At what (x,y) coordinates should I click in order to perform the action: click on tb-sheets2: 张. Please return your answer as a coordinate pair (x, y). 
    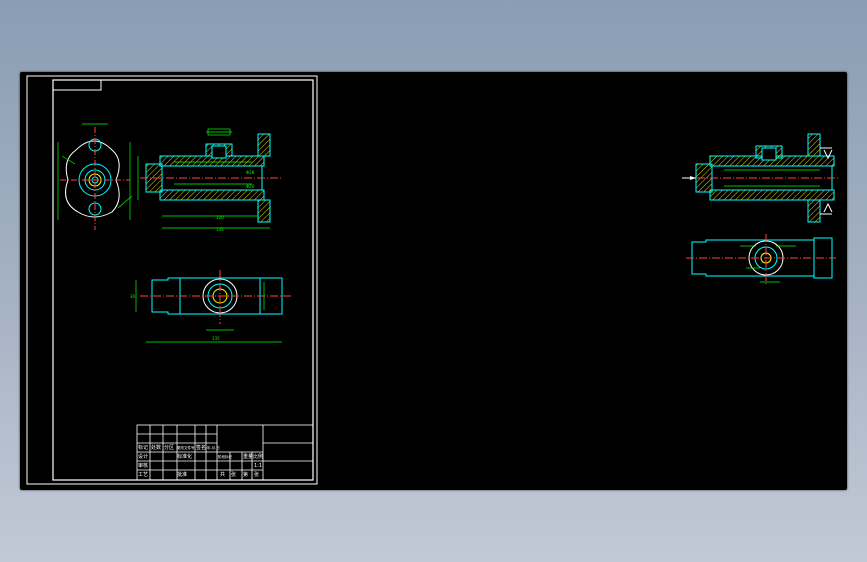
    Looking at the image, I should click on (256, 474).